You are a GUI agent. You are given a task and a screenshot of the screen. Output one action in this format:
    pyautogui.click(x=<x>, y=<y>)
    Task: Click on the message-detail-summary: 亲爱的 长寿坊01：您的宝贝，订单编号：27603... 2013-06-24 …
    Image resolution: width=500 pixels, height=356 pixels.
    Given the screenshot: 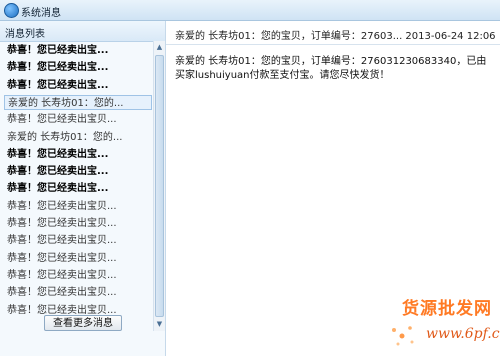 What is the action you would take?
    pyautogui.click(x=335, y=36)
    